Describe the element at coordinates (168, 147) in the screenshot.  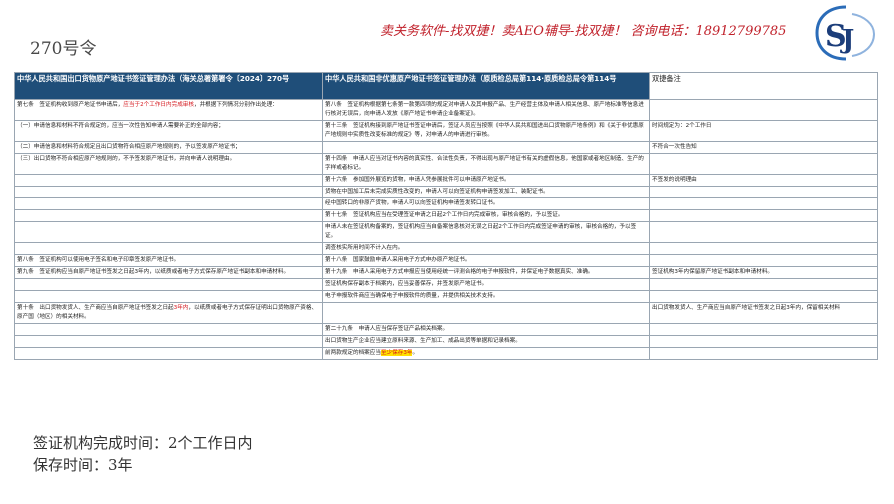
I see `cell-270: （二）申请信息和材料符合规定且出口货物符合相应原产地规则的，予以签发原产地证书；` at that location.